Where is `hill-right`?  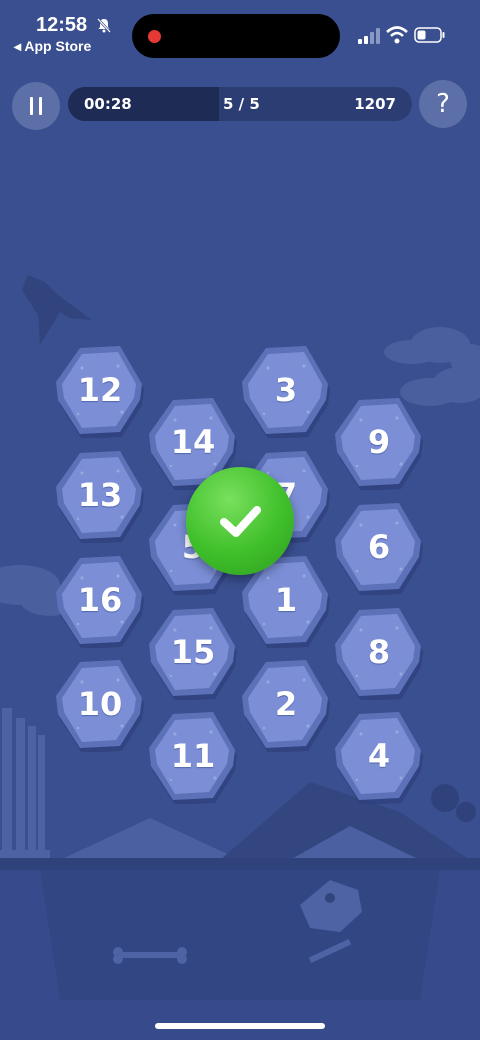 hill-right is located at coordinates (355, 843).